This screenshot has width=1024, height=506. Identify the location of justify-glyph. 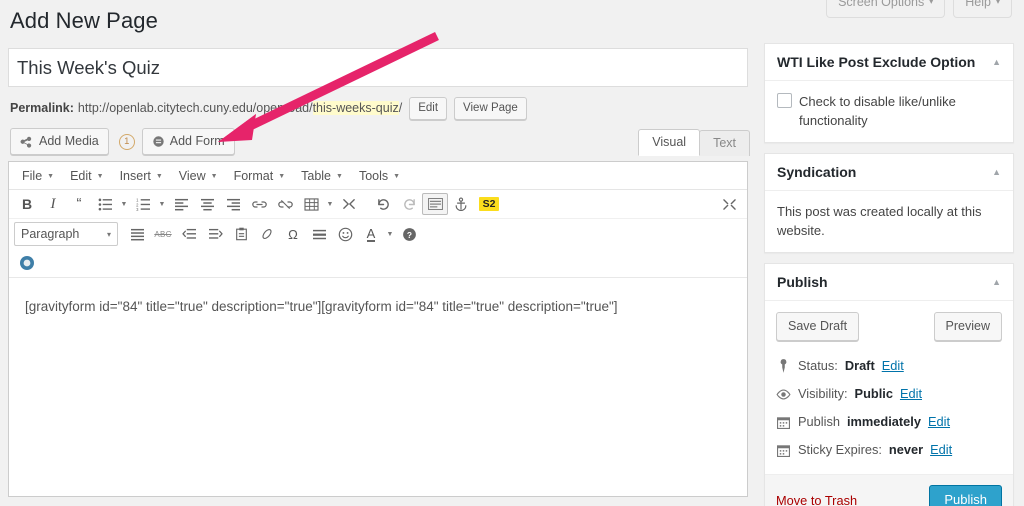
(137, 234).